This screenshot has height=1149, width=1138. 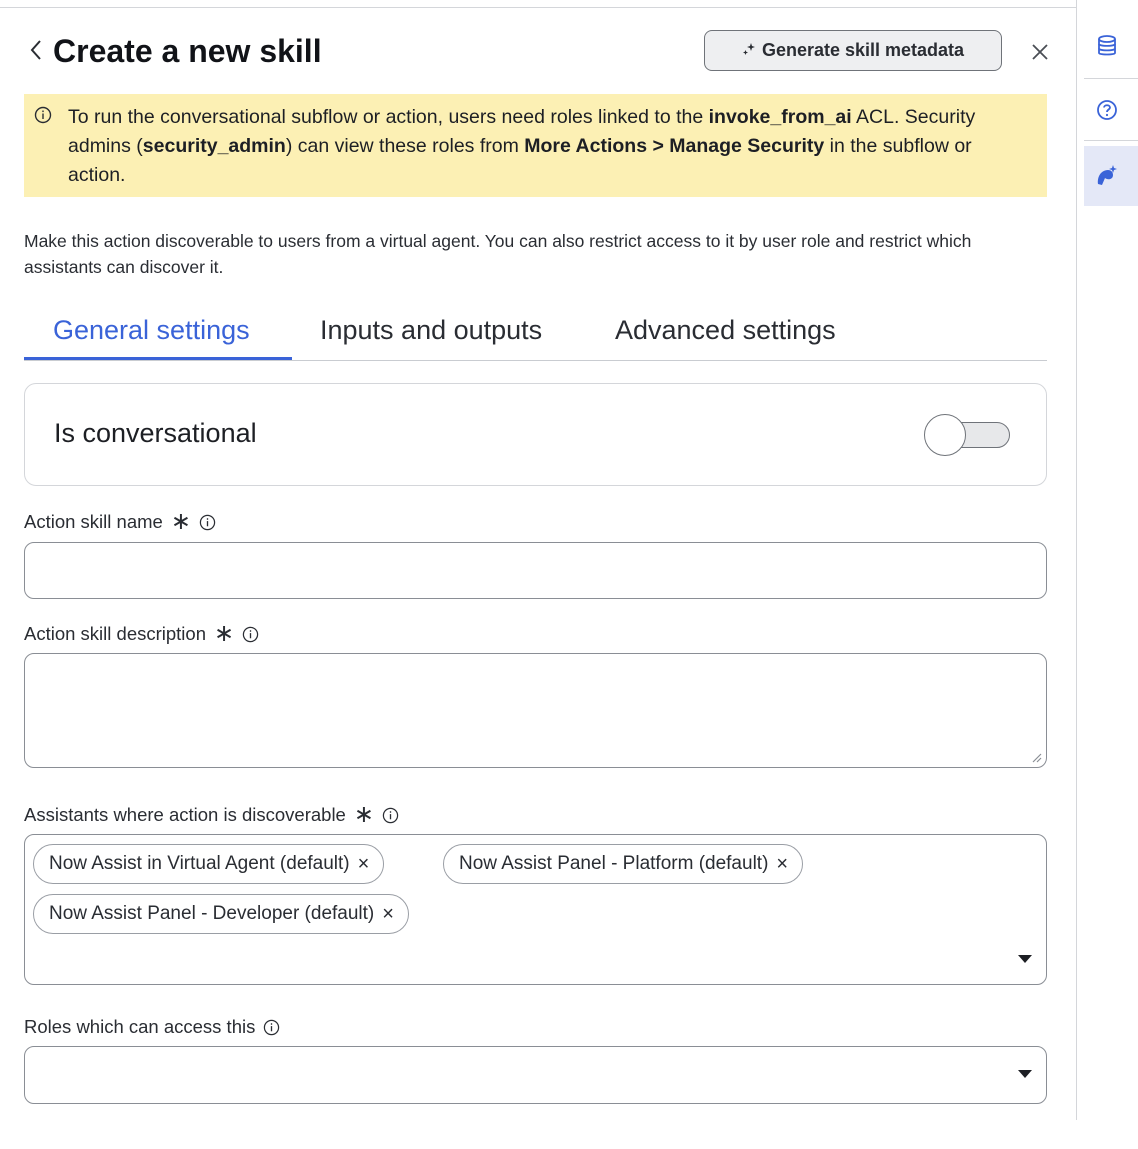 I want to click on database-icon, so click(x=1107, y=46).